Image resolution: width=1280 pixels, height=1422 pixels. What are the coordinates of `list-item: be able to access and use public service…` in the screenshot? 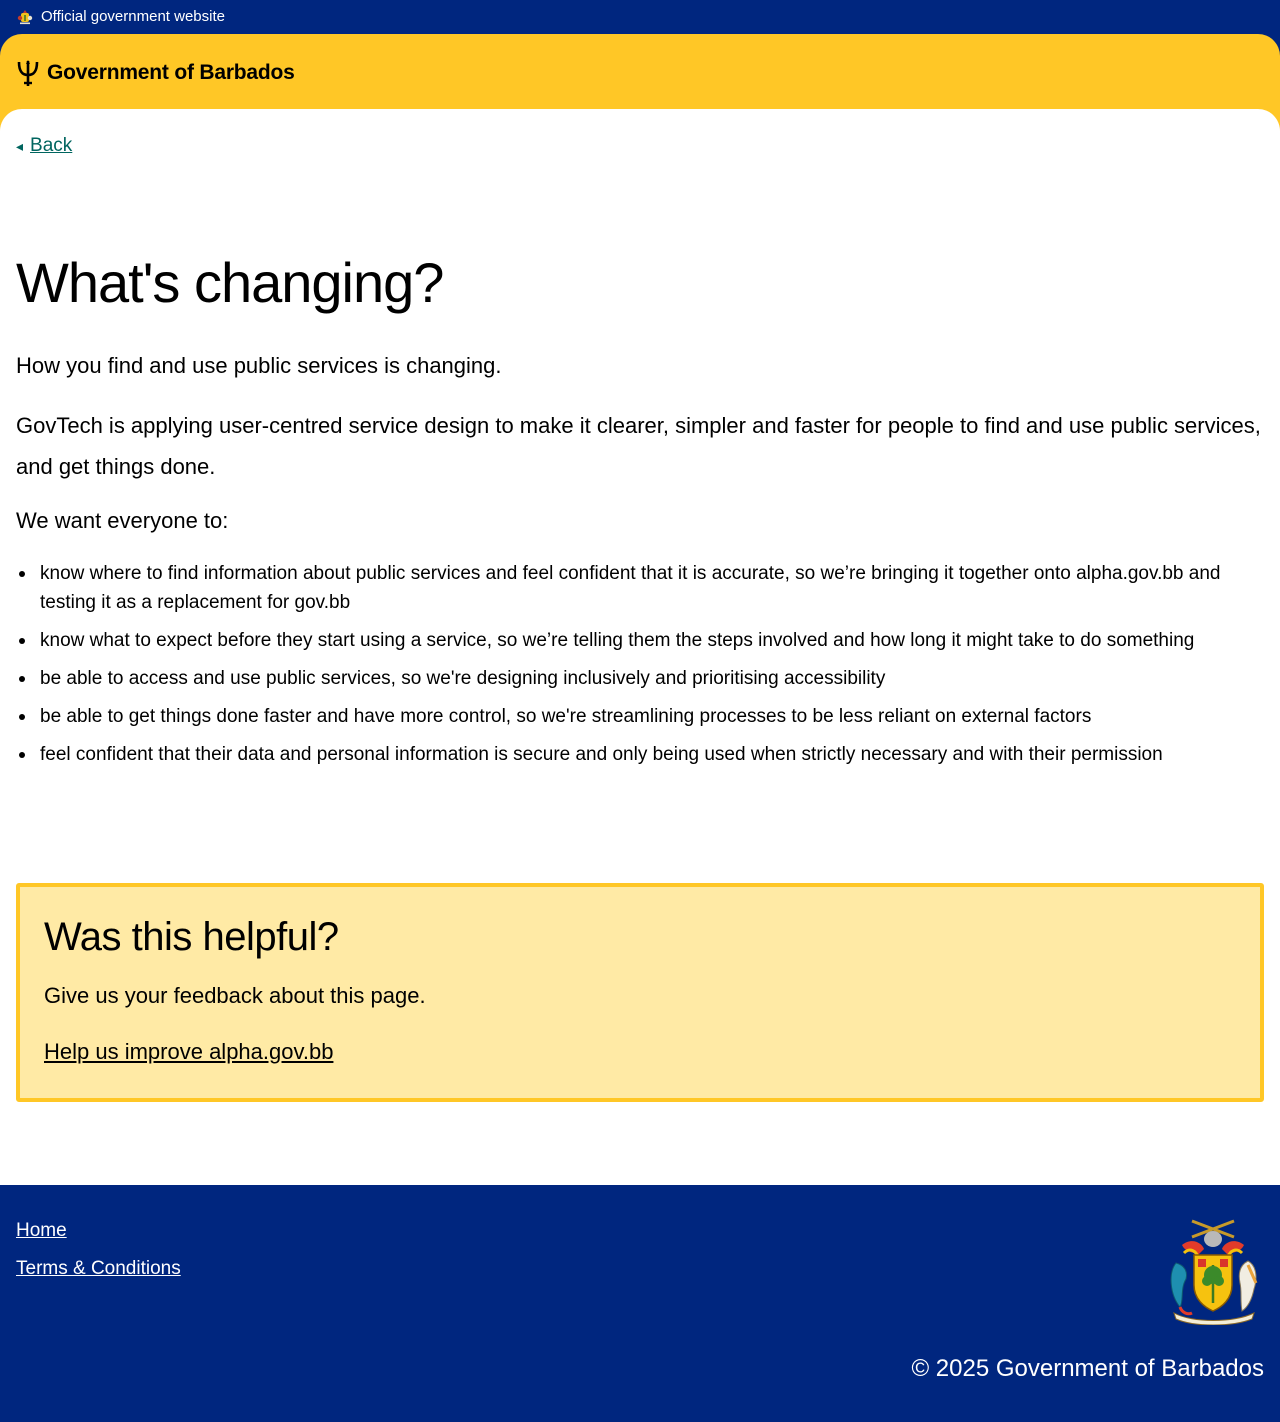 It's located at (636, 678).